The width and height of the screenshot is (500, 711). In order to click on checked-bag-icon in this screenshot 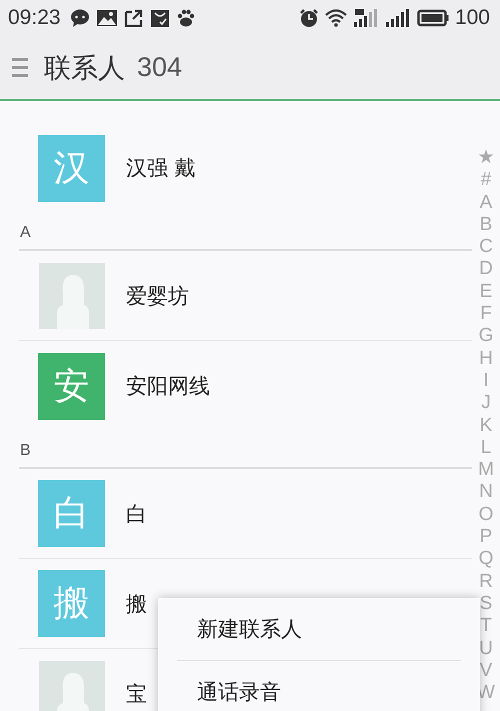, I will do `click(160, 18)`.